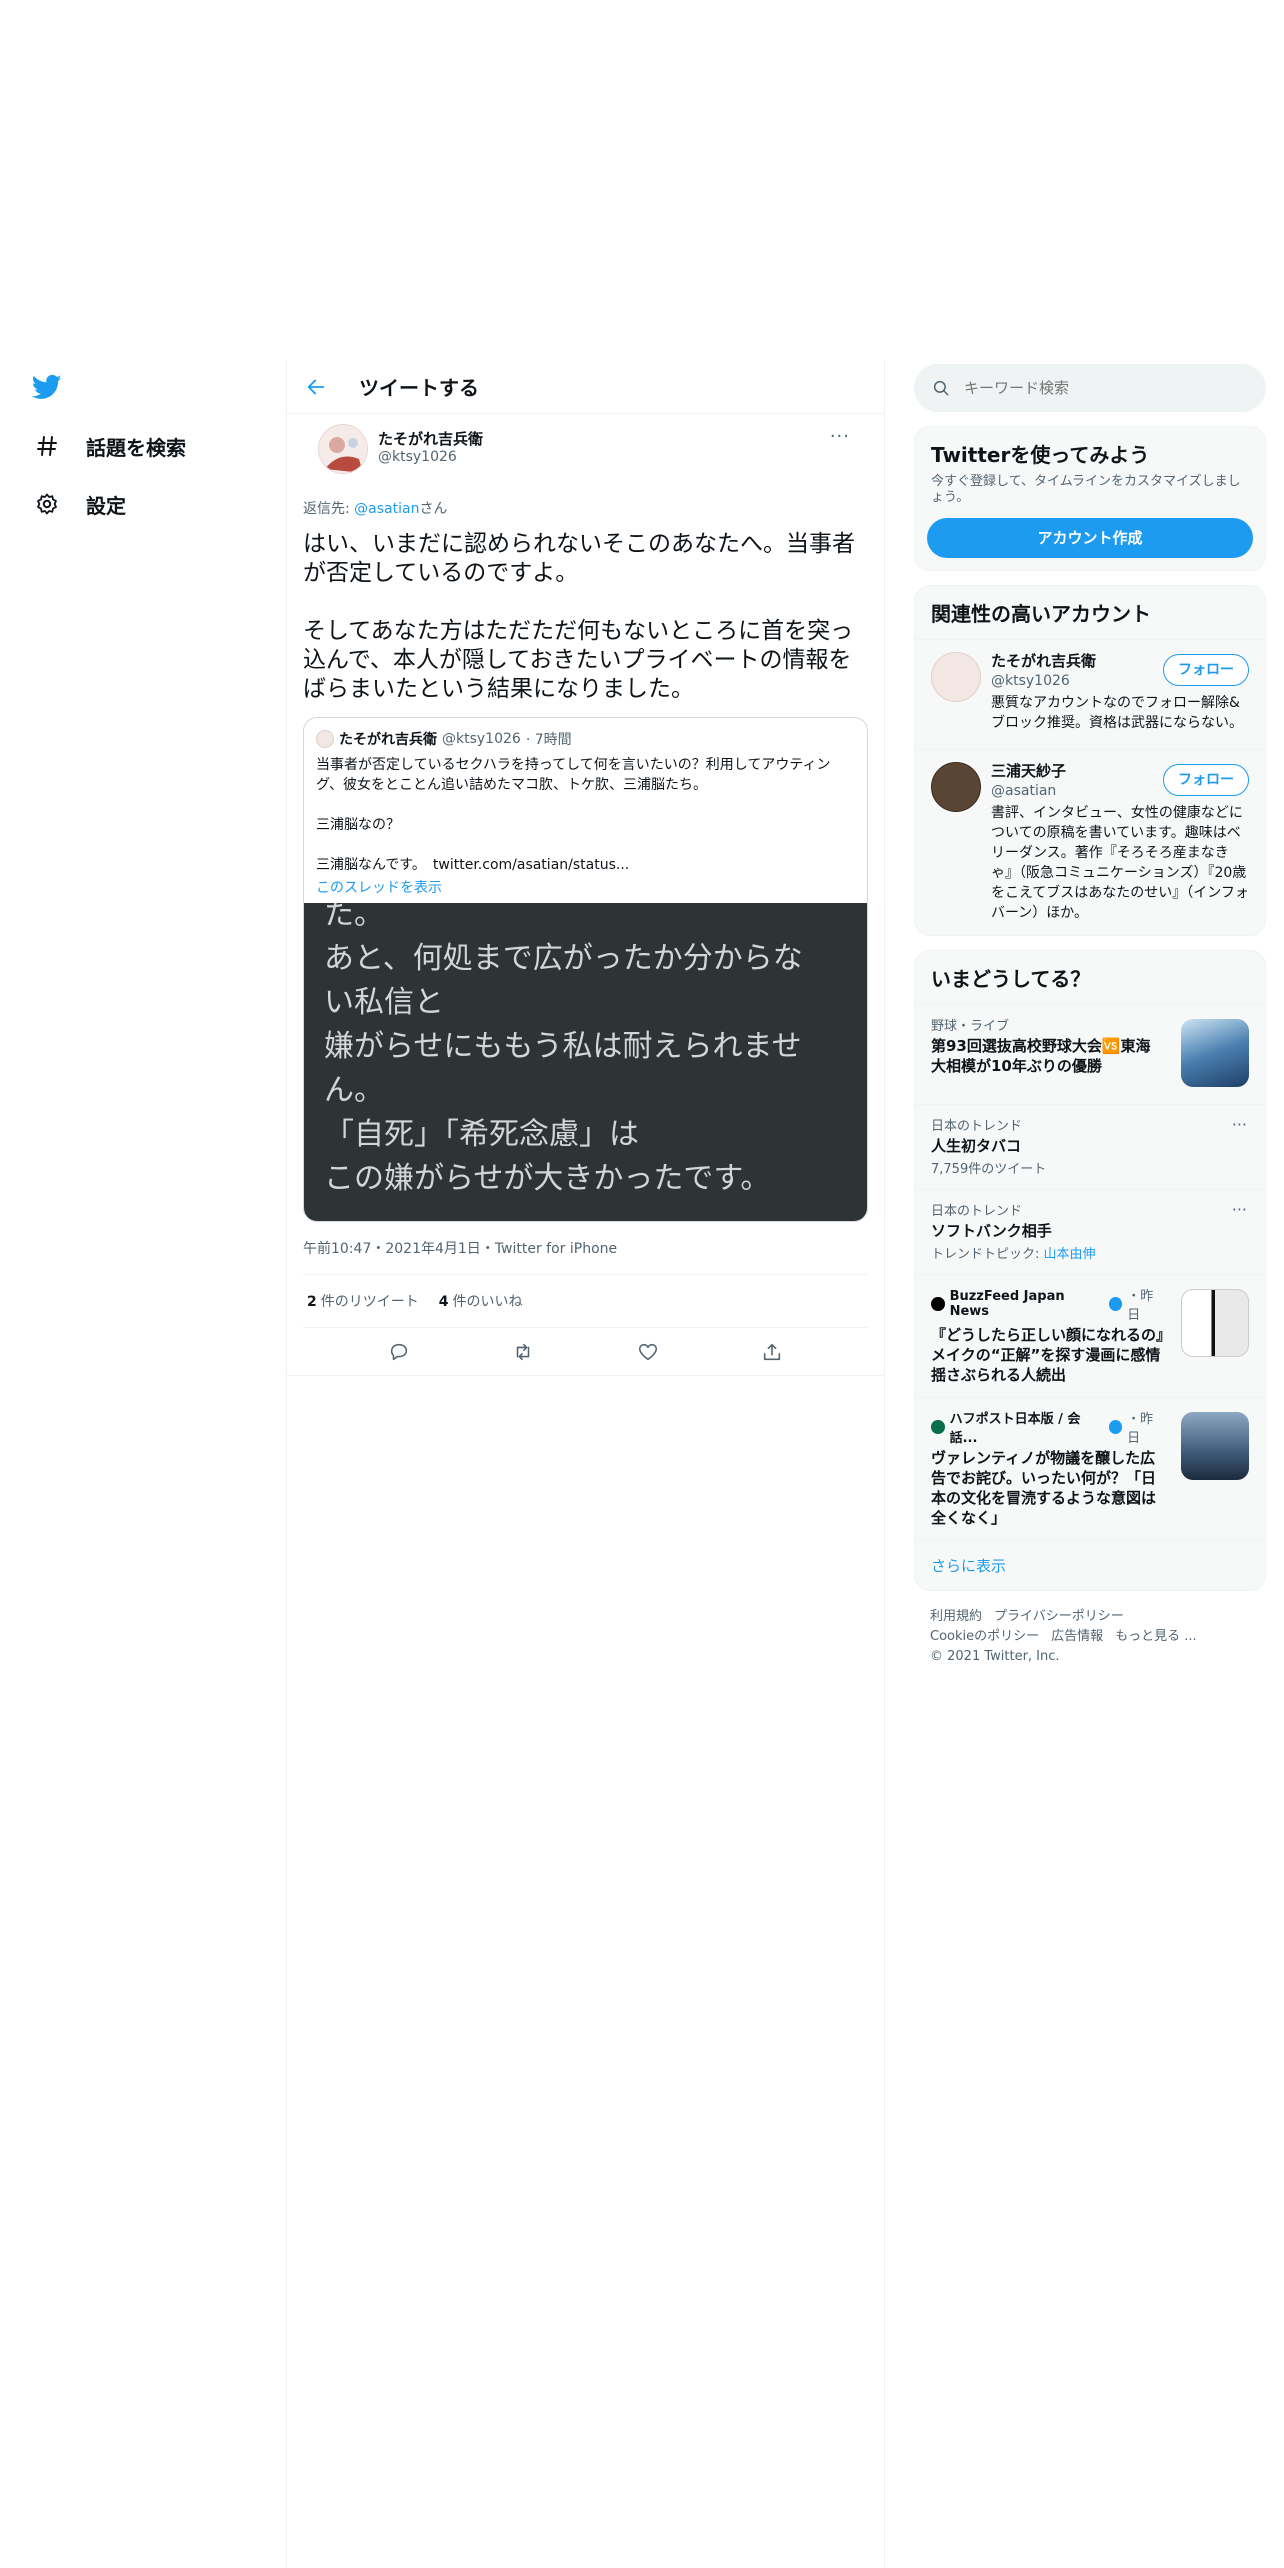 This screenshot has width=1284, height=2568. I want to click on author-name: たそがれ吉兵衛, so click(430, 438).